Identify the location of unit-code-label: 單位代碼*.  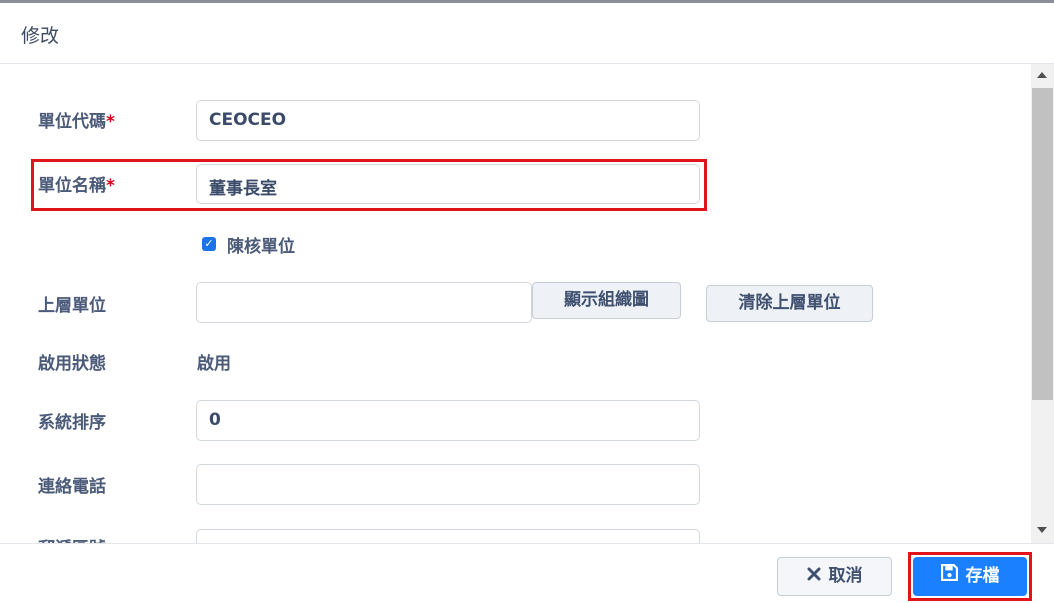
(76, 122).